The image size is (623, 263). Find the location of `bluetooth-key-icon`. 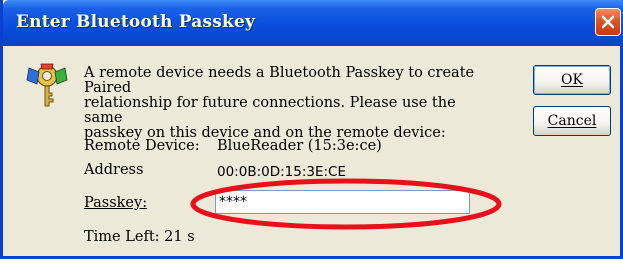

bluetooth-key-icon is located at coordinates (47, 85).